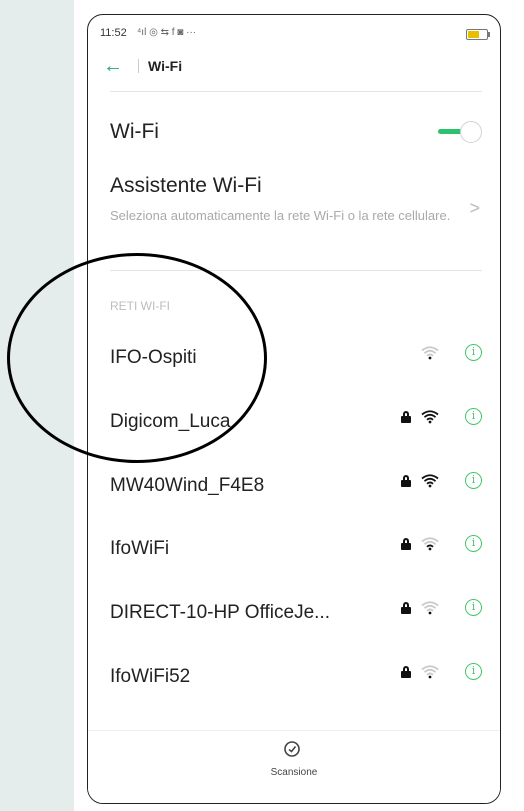  Describe the element at coordinates (478, 34) in the screenshot. I see `battery-icon` at that location.